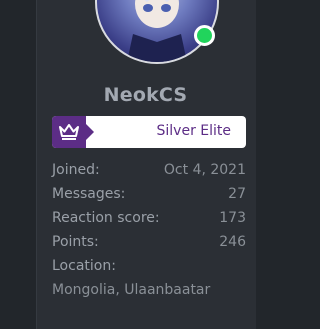 The height and width of the screenshot is (329, 320). I want to click on stat-label: Reaction score:, so click(106, 218).